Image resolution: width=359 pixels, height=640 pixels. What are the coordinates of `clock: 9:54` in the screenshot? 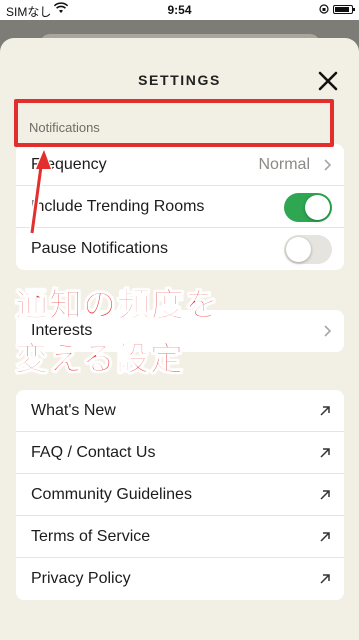 It's located at (179, 10).